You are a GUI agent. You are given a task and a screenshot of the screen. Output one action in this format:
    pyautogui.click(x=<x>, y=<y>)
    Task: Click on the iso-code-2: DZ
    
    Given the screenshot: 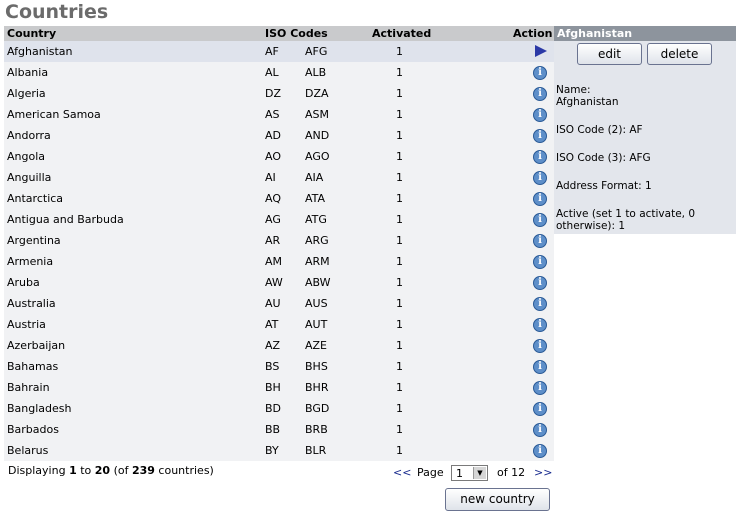 What is the action you would take?
    pyautogui.click(x=273, y=93)
    